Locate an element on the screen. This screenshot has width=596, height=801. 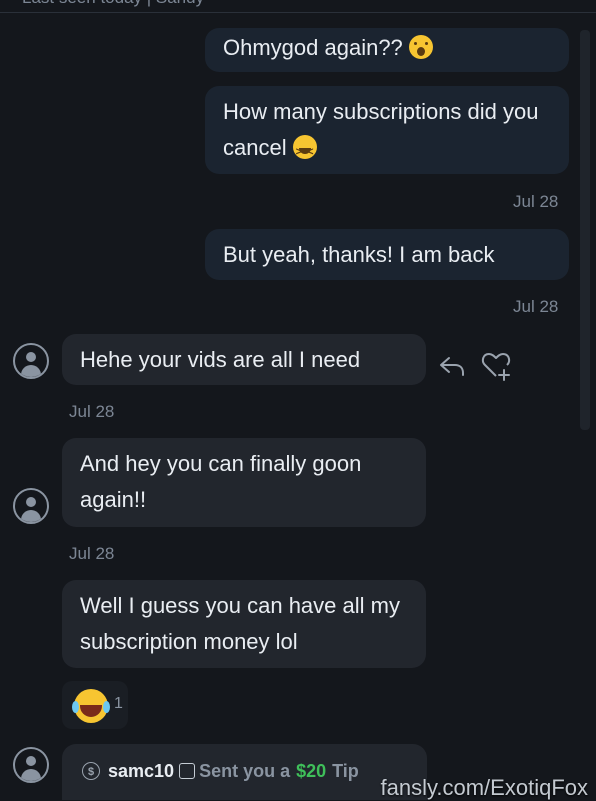
message-text-line: How many subscriptions did you is located at coordinates (381, 111).